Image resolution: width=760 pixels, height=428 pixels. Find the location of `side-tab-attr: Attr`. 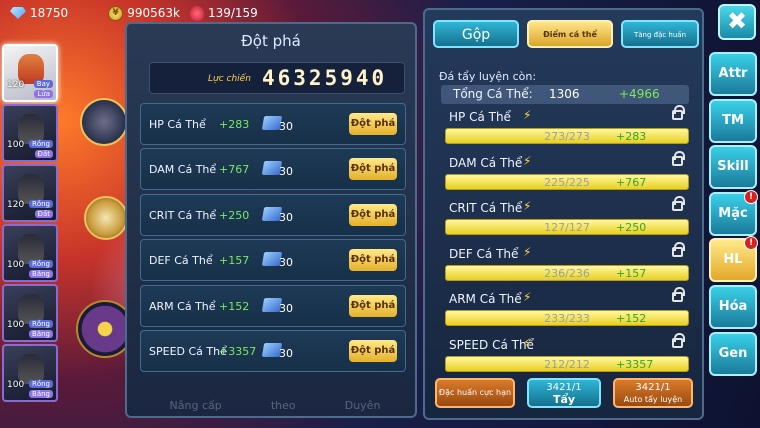

side-tab-attr: Attr is located at coordinates (733, 74).